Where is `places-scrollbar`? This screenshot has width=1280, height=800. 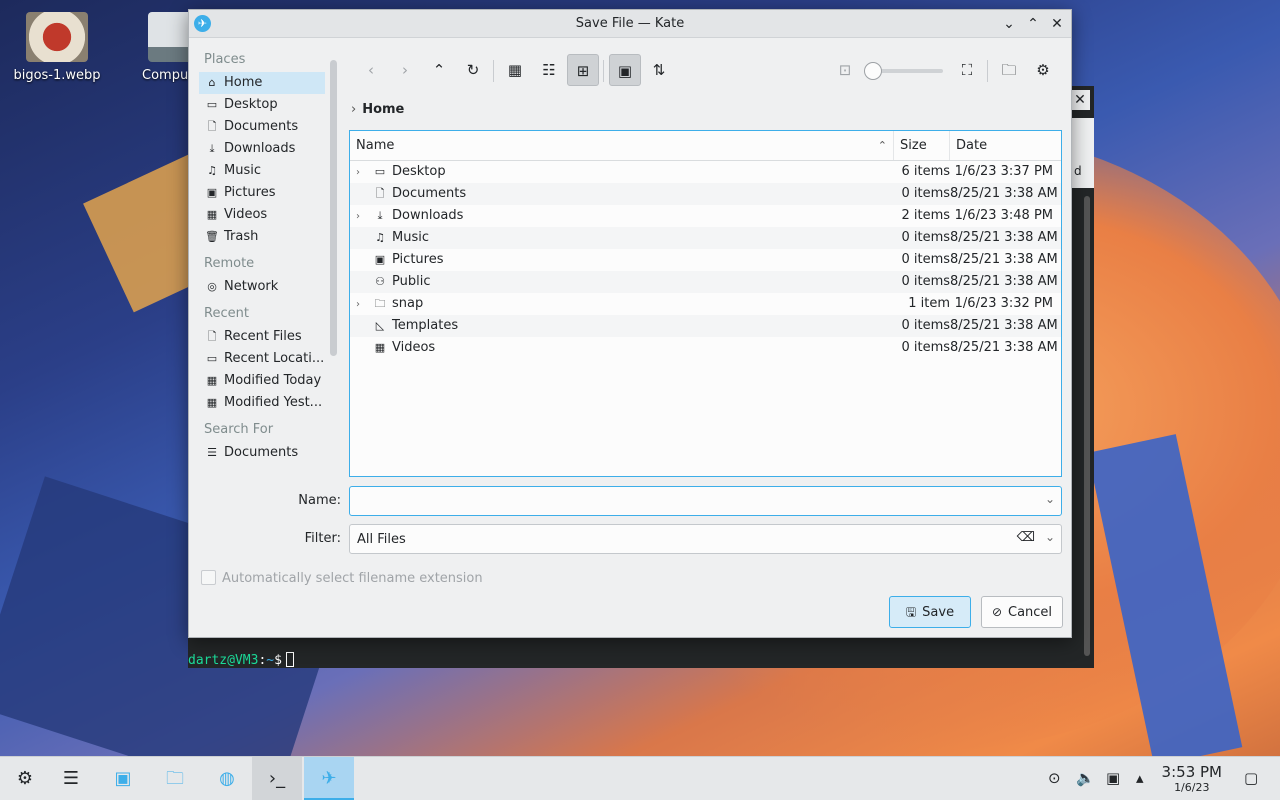
places-scrollbar is located at coordinates (333, 208).